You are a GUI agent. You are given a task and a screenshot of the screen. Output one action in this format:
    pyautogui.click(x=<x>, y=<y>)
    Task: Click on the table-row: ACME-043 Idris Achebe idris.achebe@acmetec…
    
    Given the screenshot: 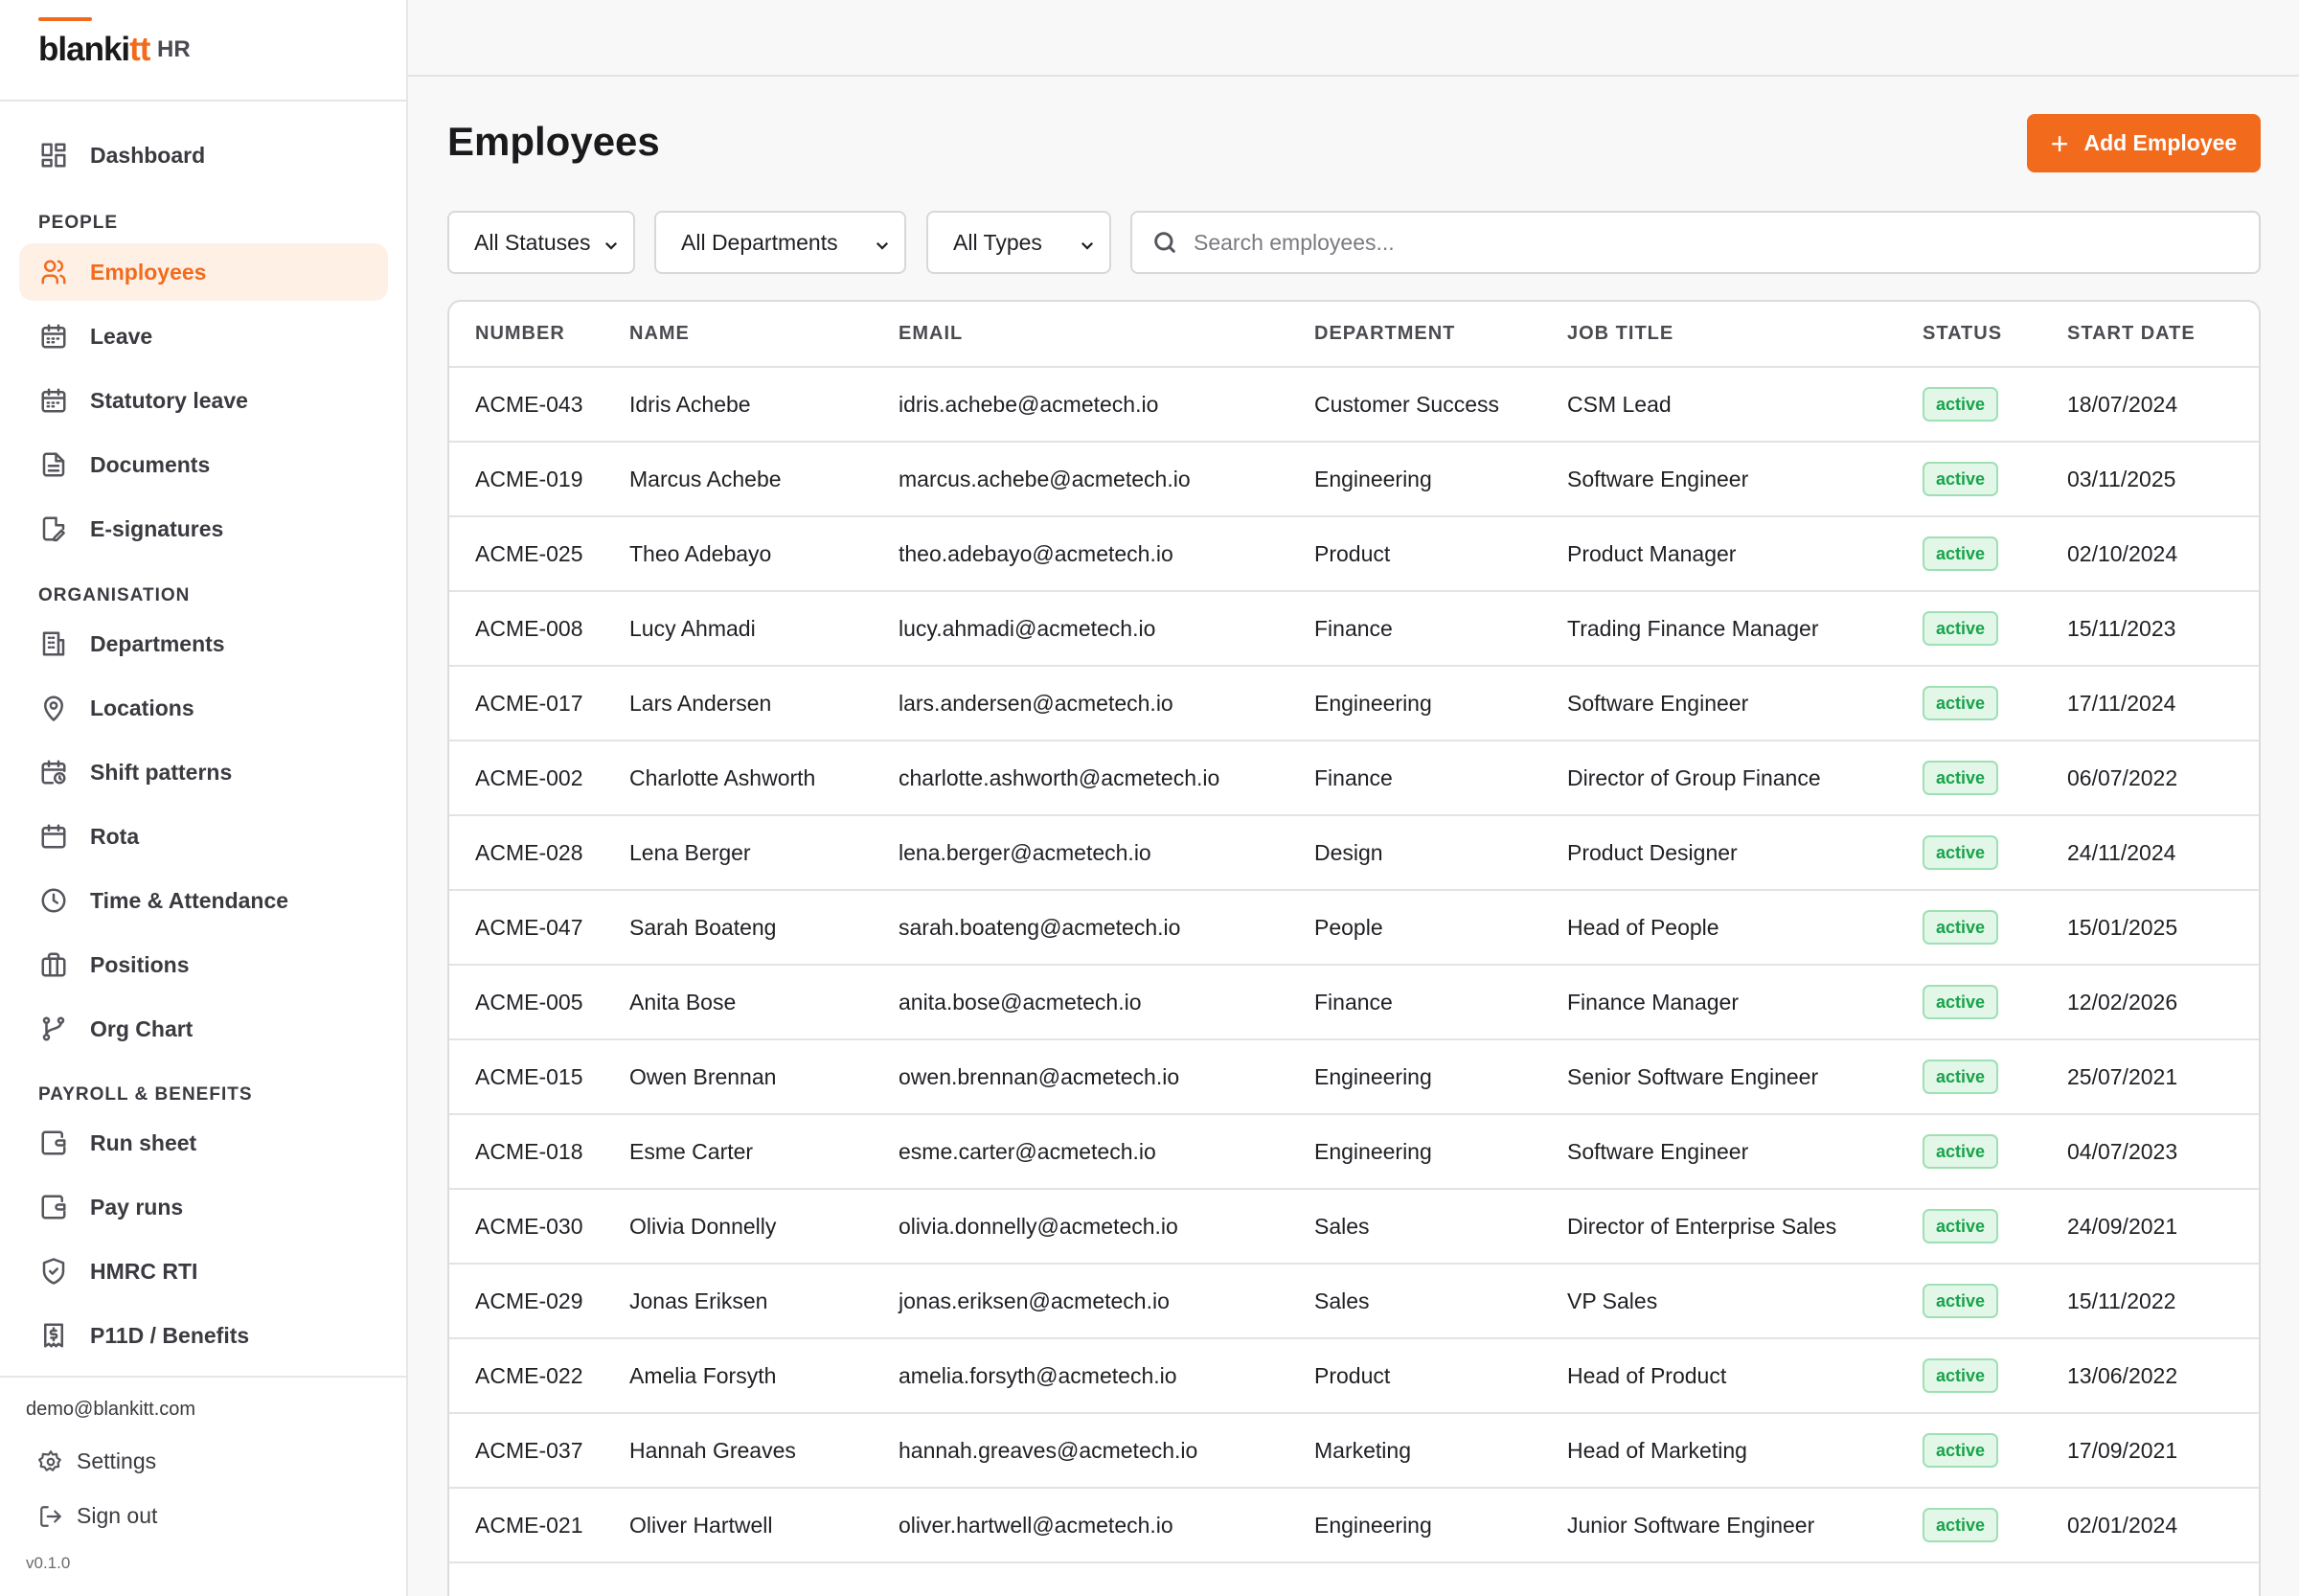 What is the action you would take?
    pyautogui.click(x=1354, y=405)
    